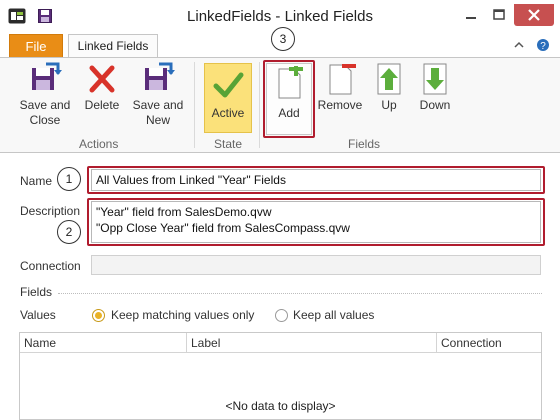 This screenshot has height=420, width=560. I want to click on name-highlight, so click(316, 180).